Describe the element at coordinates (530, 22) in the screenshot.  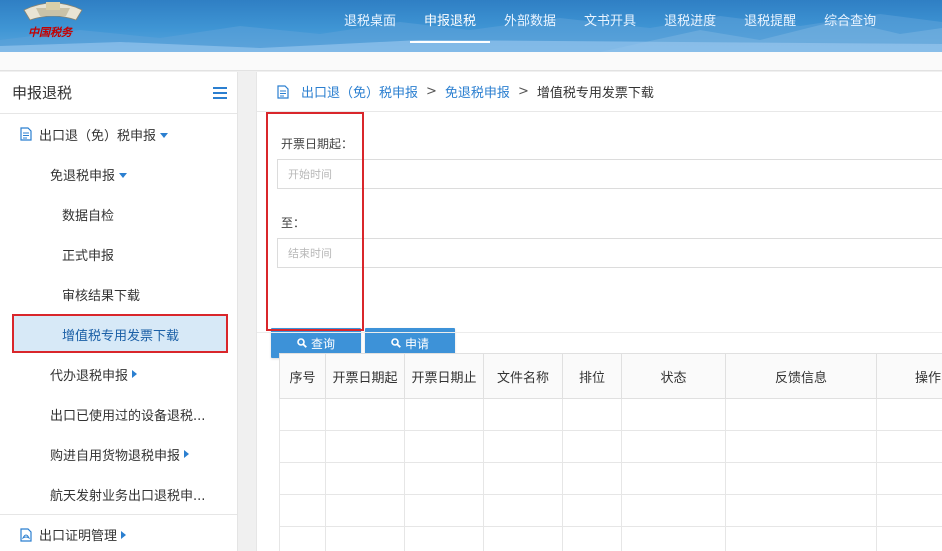
I see `nav-tab-external-data: 外部数据` at that location.